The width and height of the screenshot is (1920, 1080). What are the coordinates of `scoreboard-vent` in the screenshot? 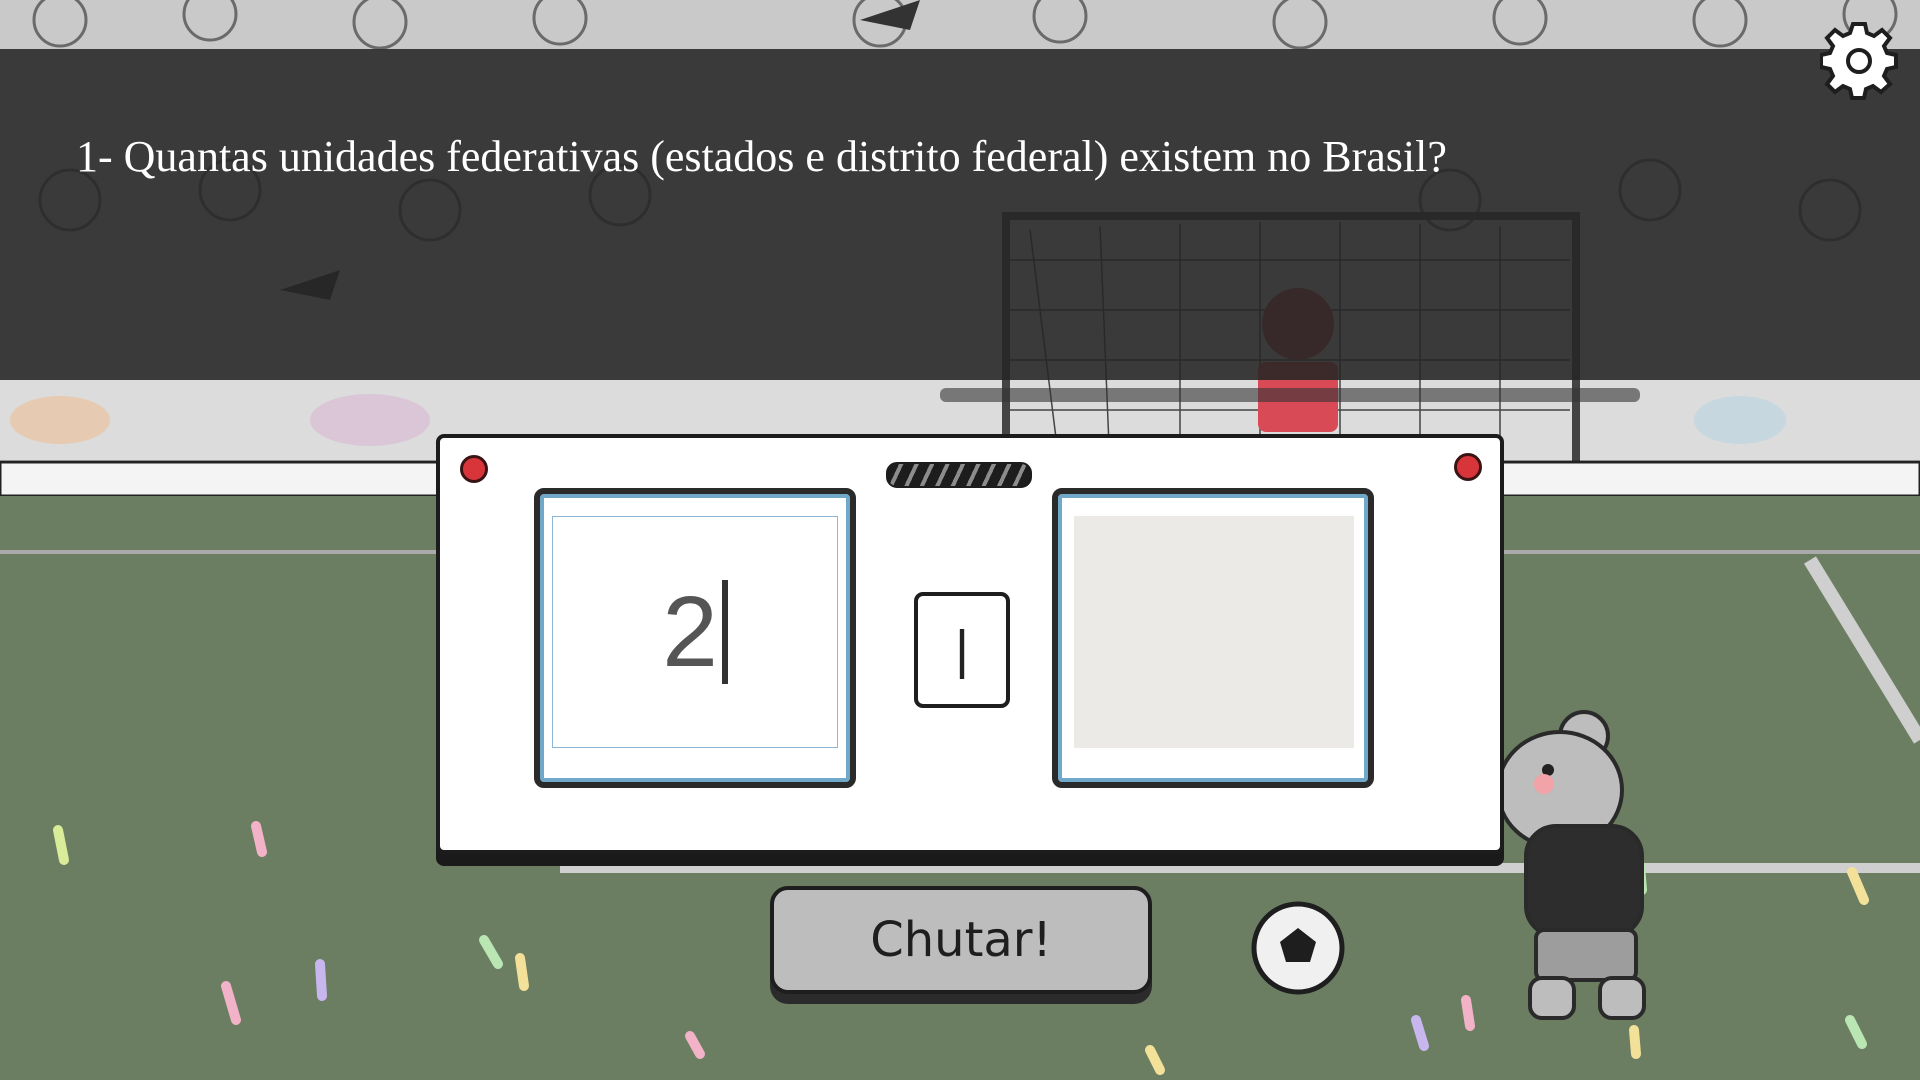 It's located at (959, 475).